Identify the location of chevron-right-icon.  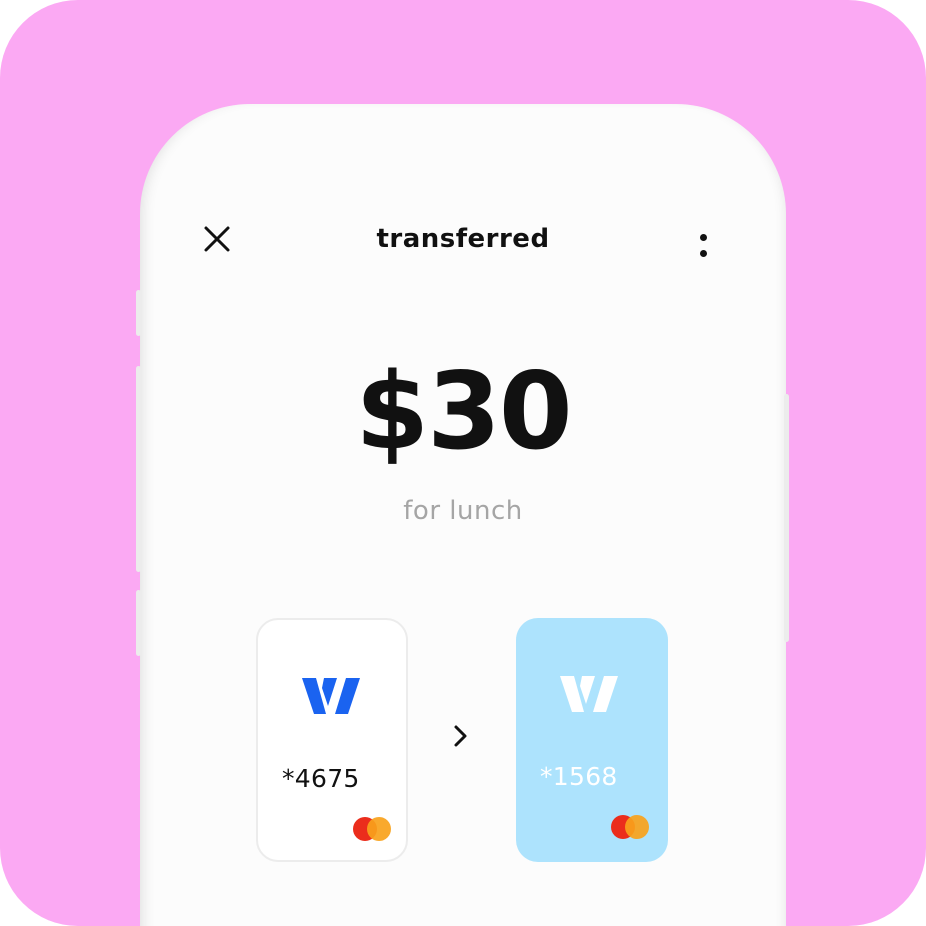
(460, 736).